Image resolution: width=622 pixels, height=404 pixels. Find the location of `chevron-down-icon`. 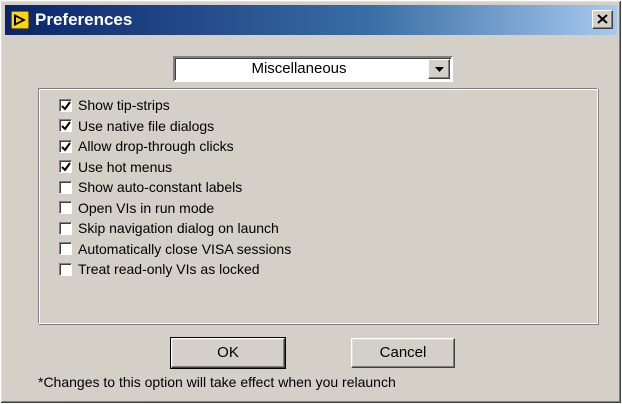

chevron-down-icon is located at coordinates (439, 69).